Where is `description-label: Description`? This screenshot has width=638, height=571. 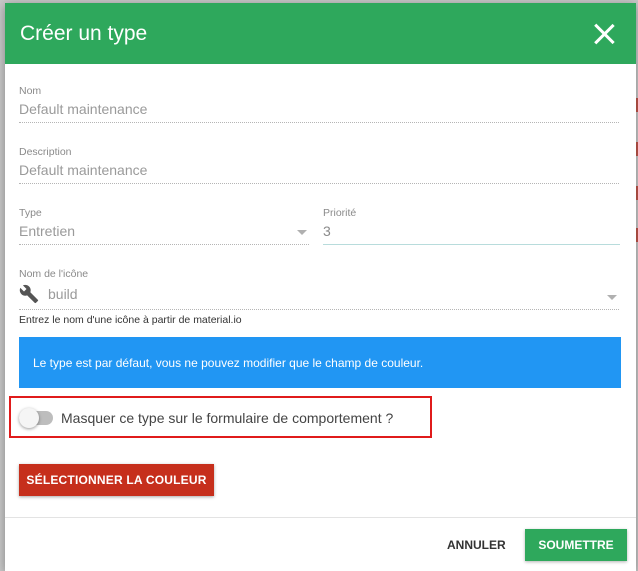 description-label: Description is located at coordinates (45, 152).